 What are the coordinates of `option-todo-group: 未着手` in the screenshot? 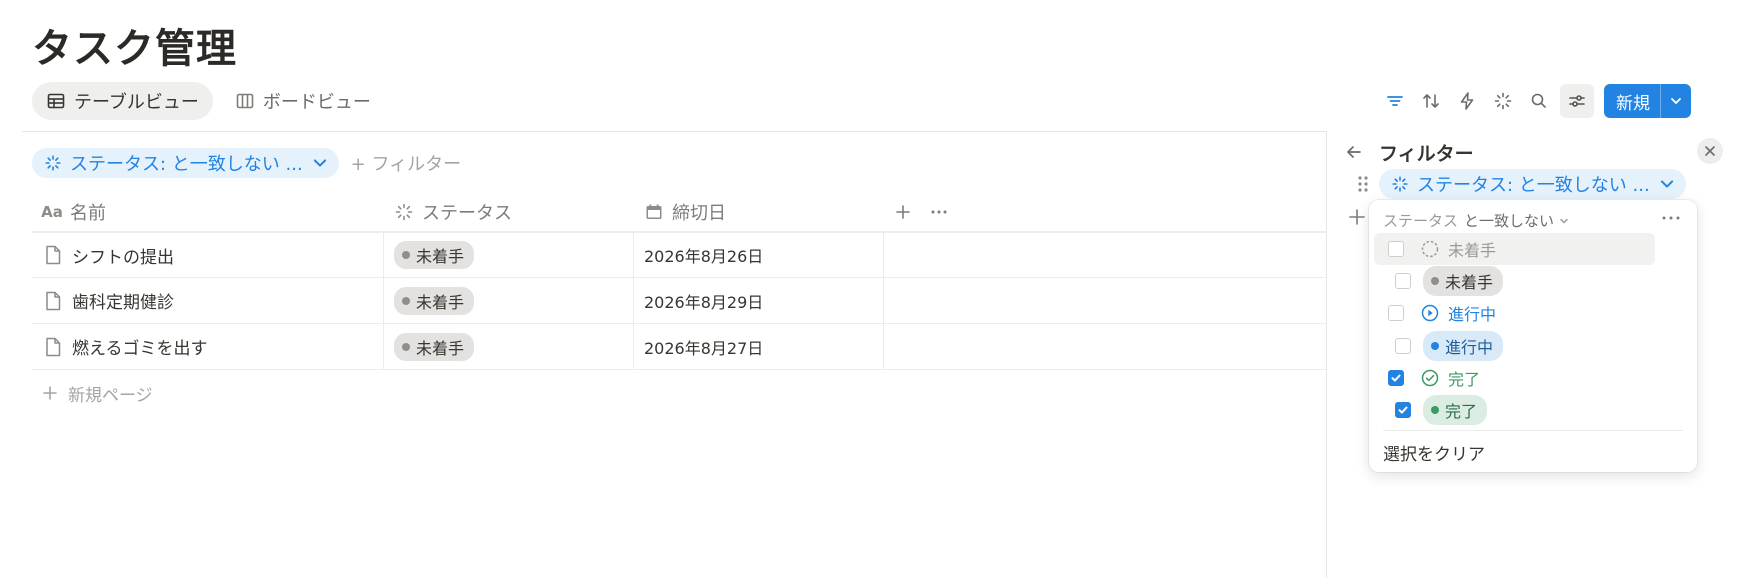 It's located at (1514, 249).